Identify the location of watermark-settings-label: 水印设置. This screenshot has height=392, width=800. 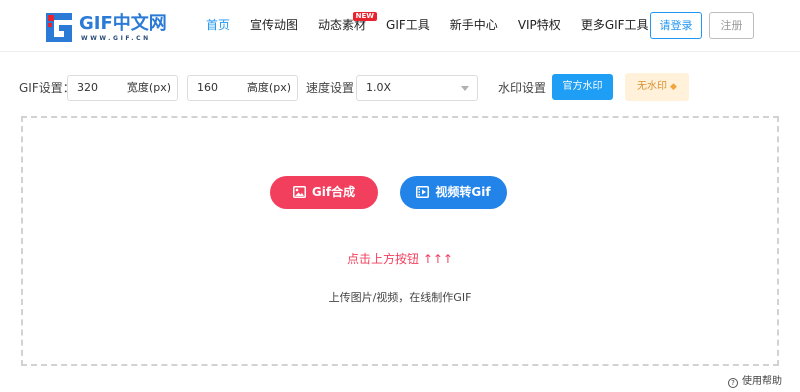
(522, 88).